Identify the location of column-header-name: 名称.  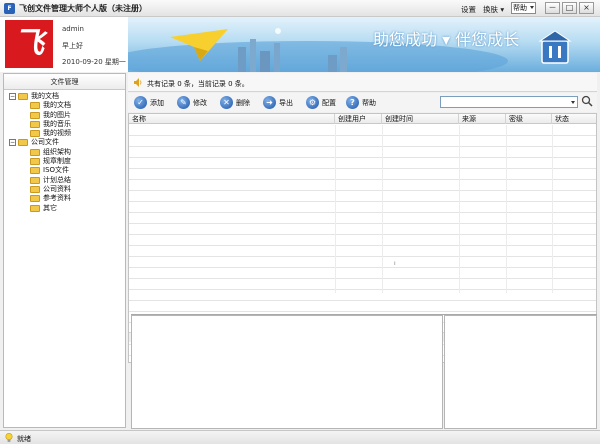
(232, 119).